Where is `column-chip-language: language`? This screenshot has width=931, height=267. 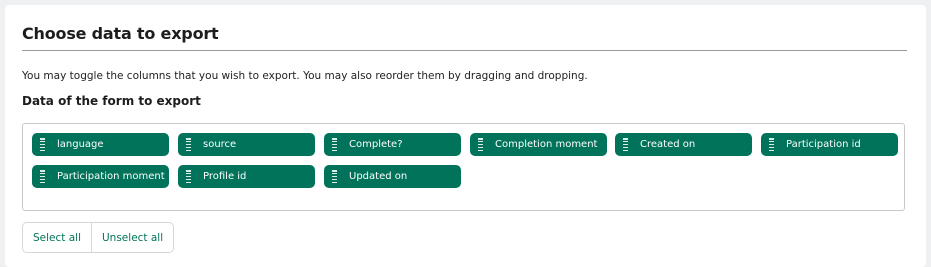
column-chip-language: language is located at coordinates (100, 144).